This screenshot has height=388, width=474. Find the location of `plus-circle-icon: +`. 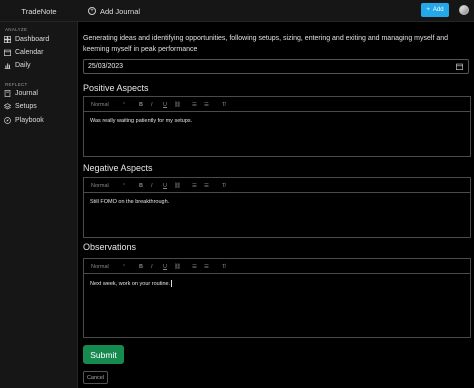

plus-circle-icon: + is located at coordinates (92, 11).